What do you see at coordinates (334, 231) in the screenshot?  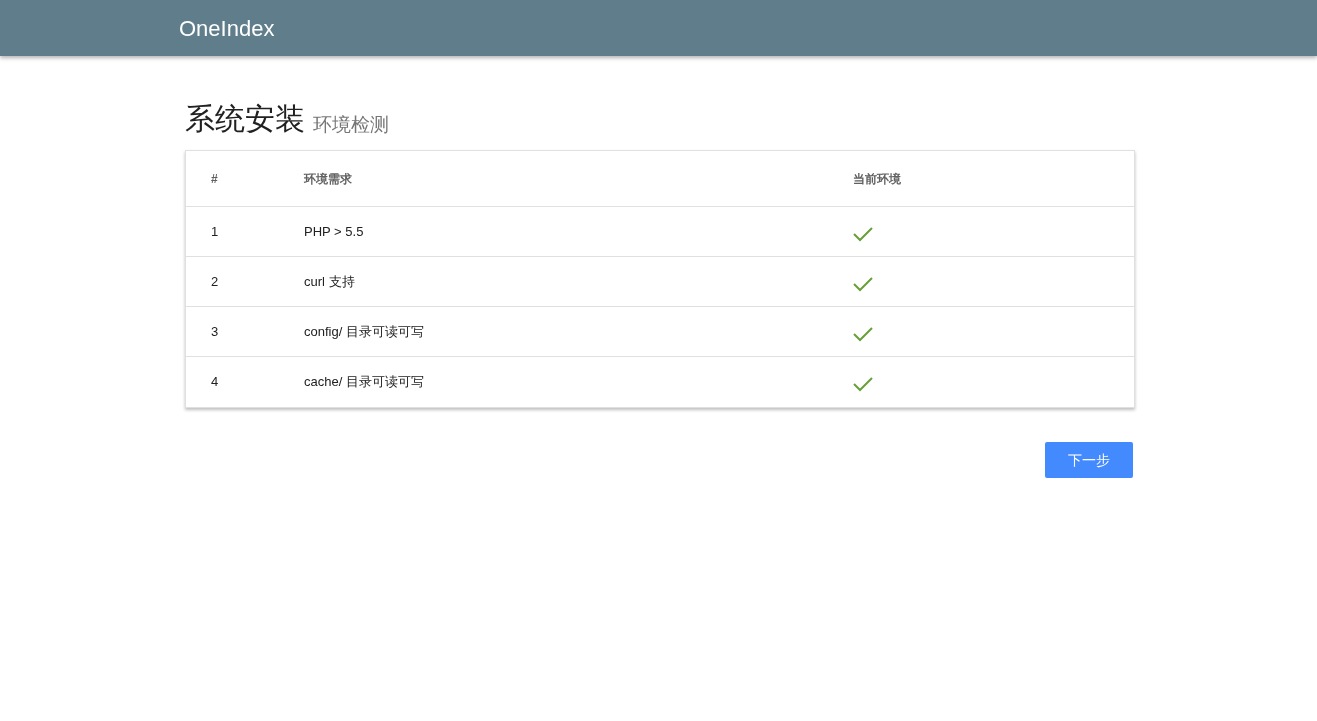 I see `requirement-text: PHP > 5.5` at bounding box center [334, 231].